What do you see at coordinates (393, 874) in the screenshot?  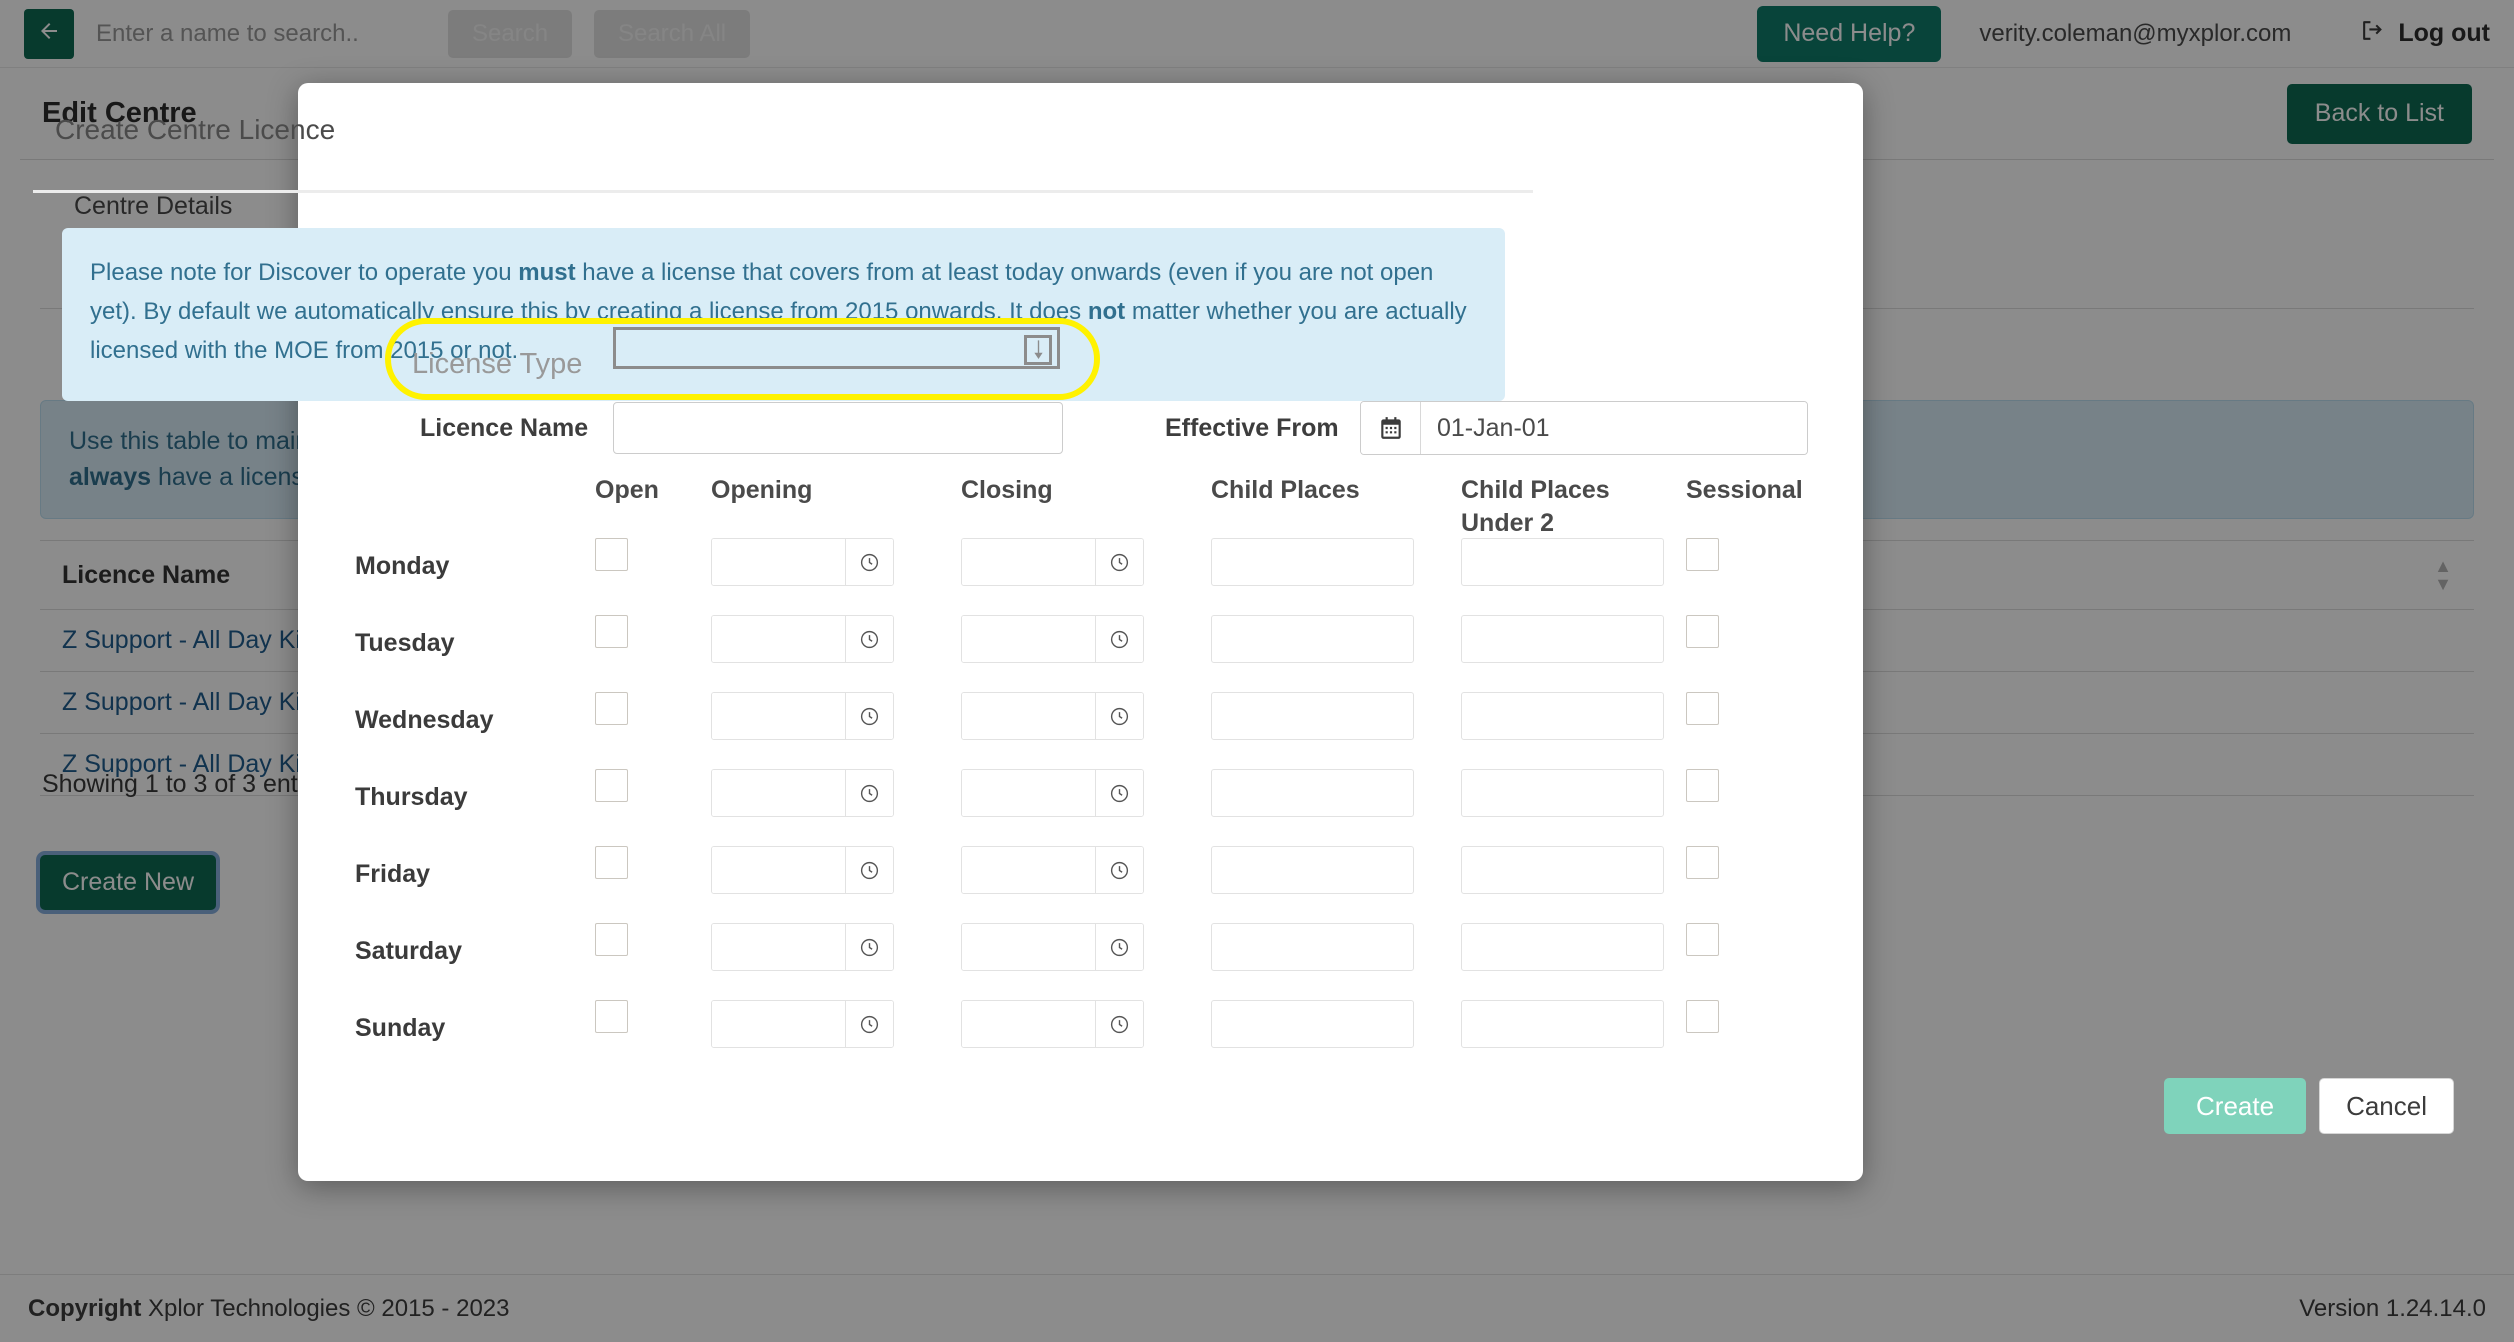 I see `day-label: Friday` at bounding box center [393, 874].